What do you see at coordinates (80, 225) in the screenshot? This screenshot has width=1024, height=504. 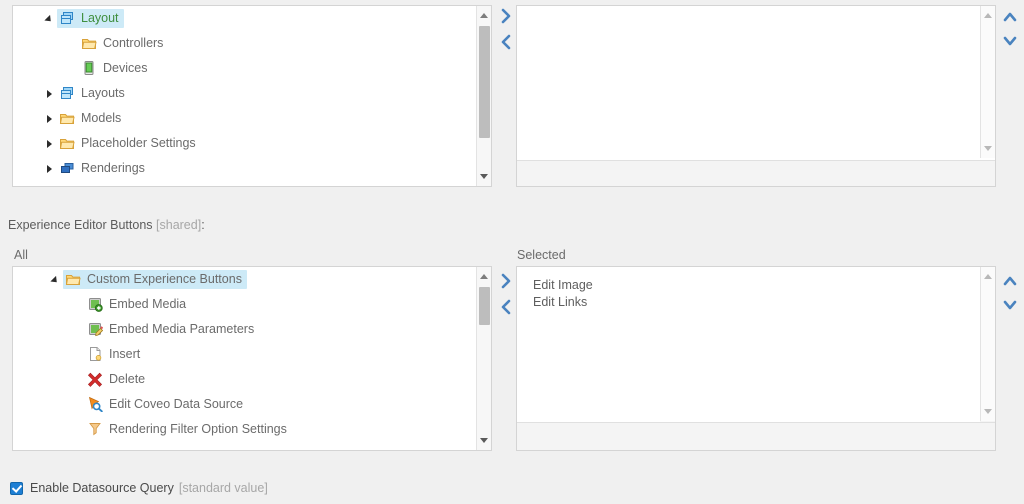 I see `field-label-text: Experience Editor Buttons` at bounding box center [80, 225].